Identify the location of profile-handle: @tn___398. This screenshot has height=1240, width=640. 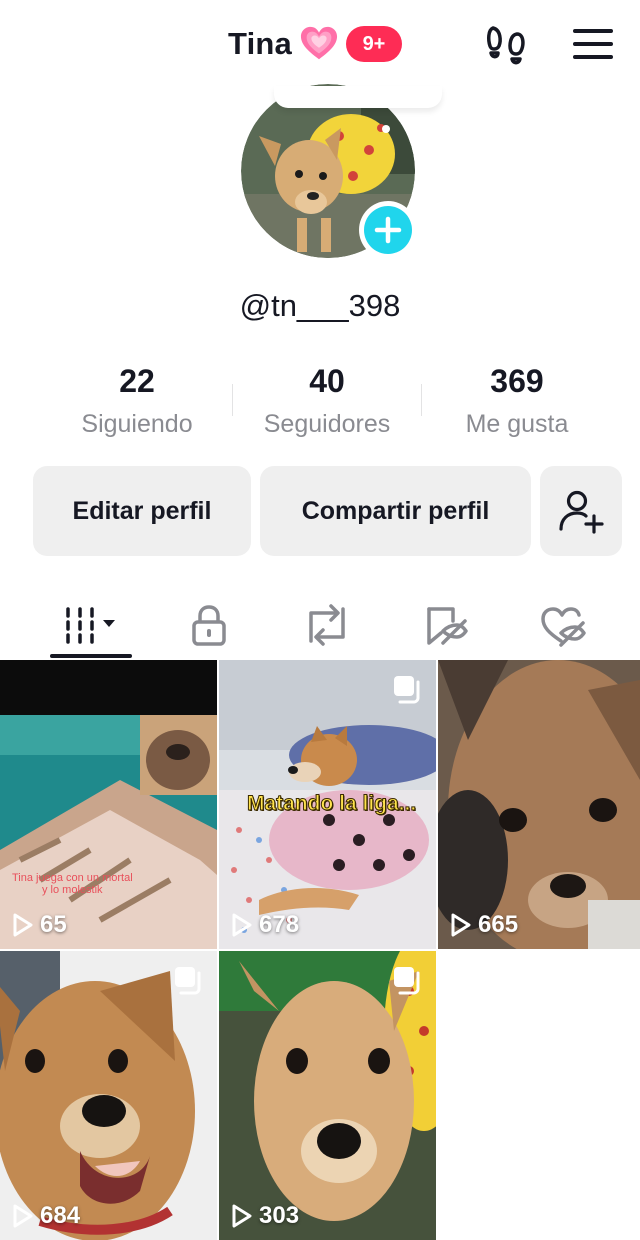
(320, 305).